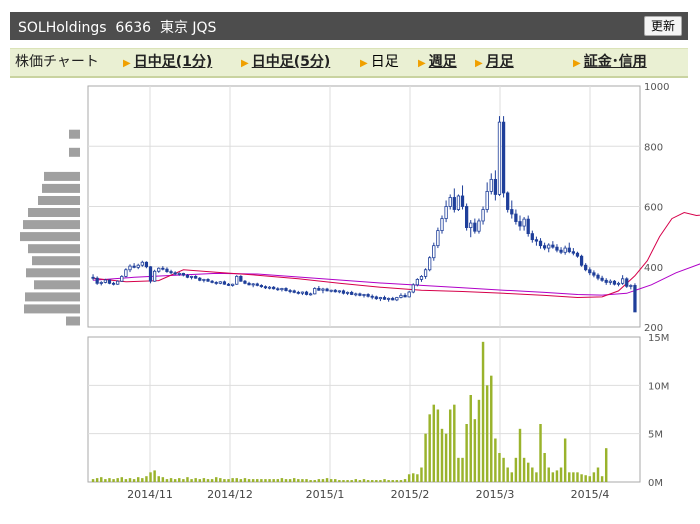  Describe the element at coordinates (230, 494) in the screenshot. I see `date-label: 2014/12` at that location.